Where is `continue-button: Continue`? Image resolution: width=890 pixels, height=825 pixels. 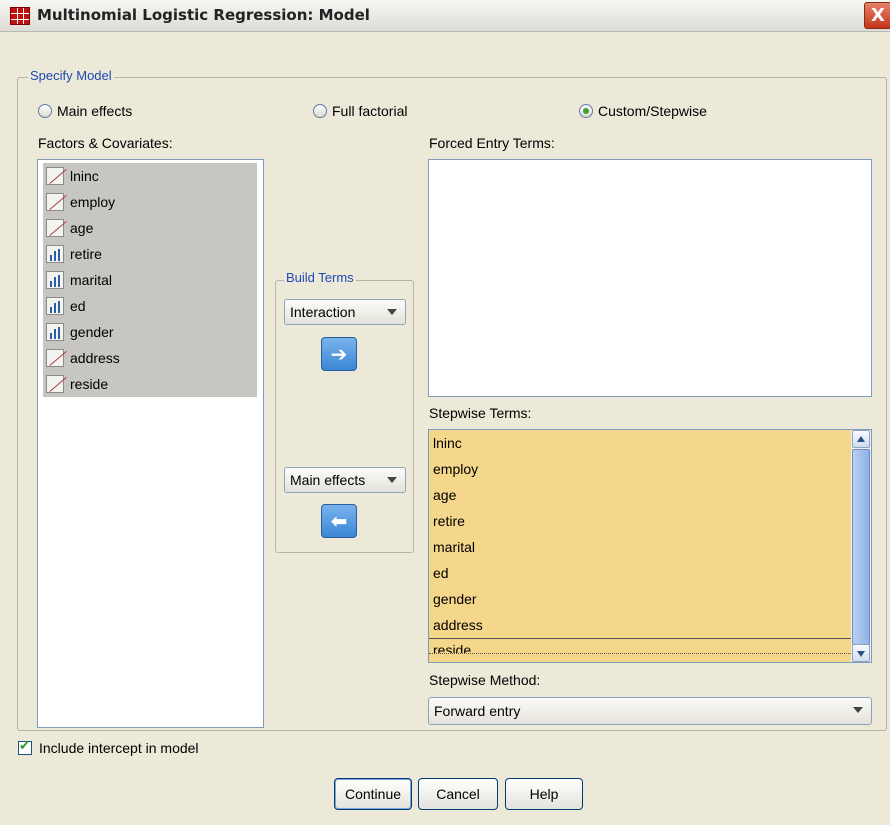 continue-button: Continue is located at coordinates (373, 794).